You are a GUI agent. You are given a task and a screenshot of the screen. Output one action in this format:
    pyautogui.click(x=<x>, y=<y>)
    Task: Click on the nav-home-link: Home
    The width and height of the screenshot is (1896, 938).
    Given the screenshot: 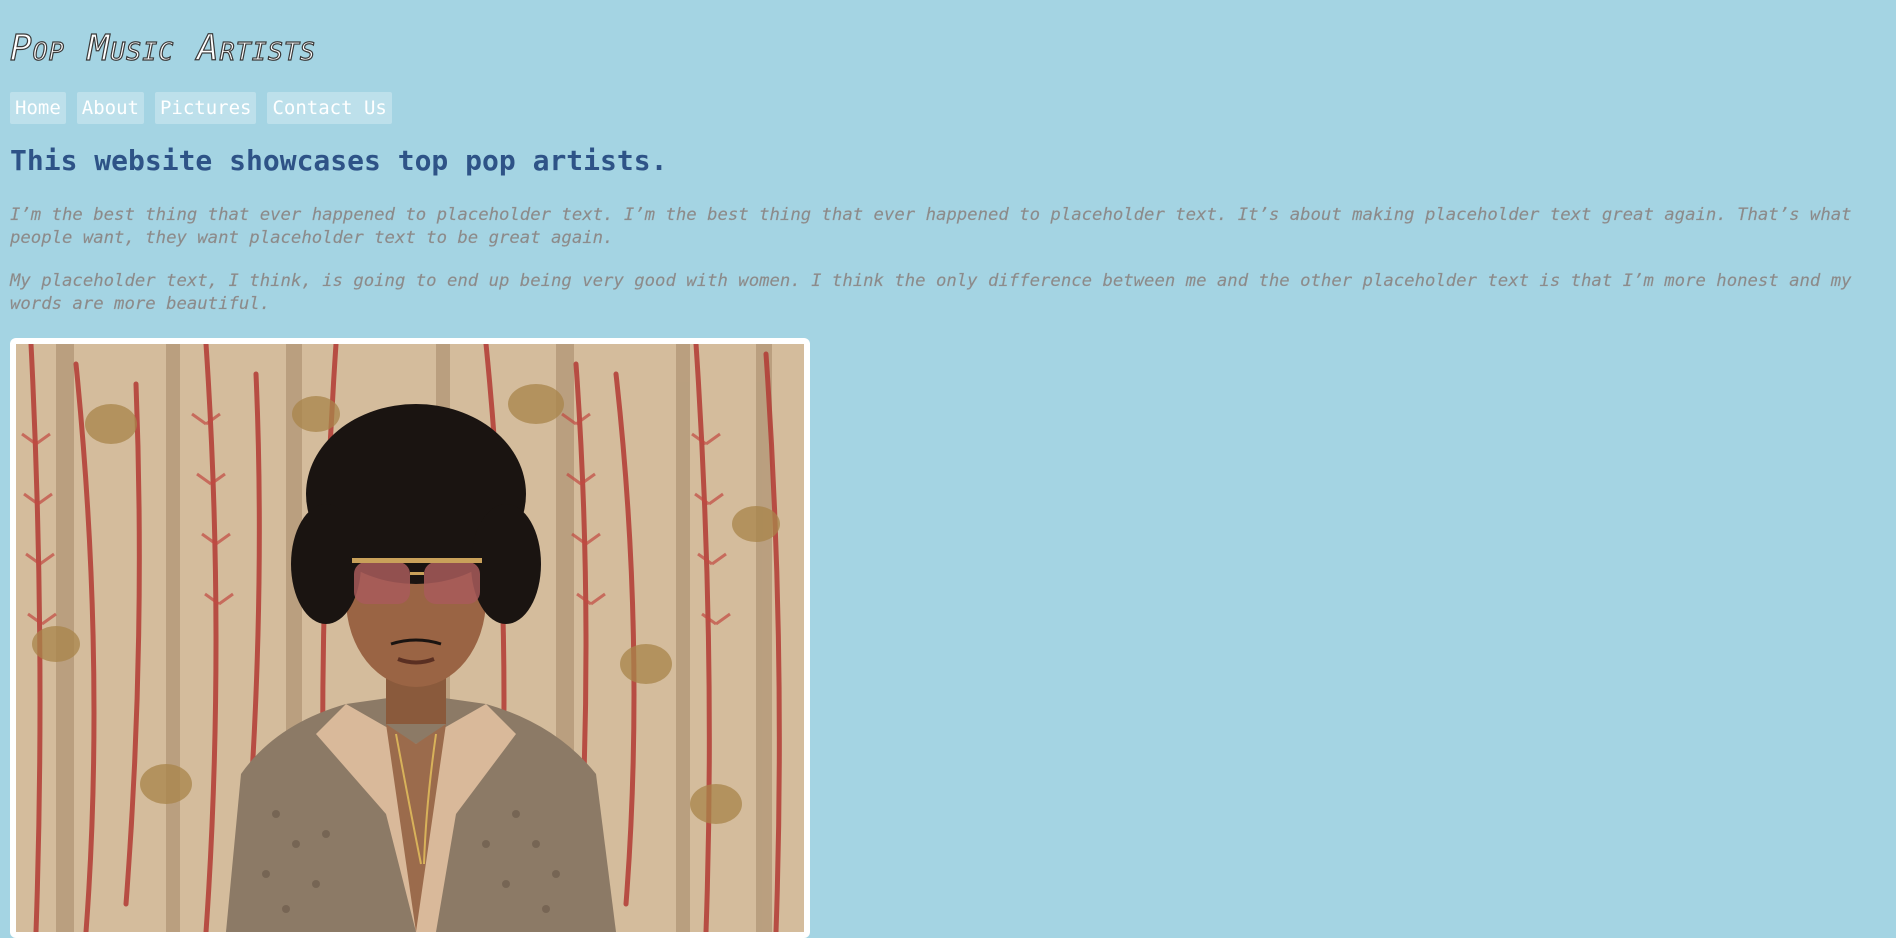 What is the action you would take?
    pyautogui.click(x=38, y=108)
    